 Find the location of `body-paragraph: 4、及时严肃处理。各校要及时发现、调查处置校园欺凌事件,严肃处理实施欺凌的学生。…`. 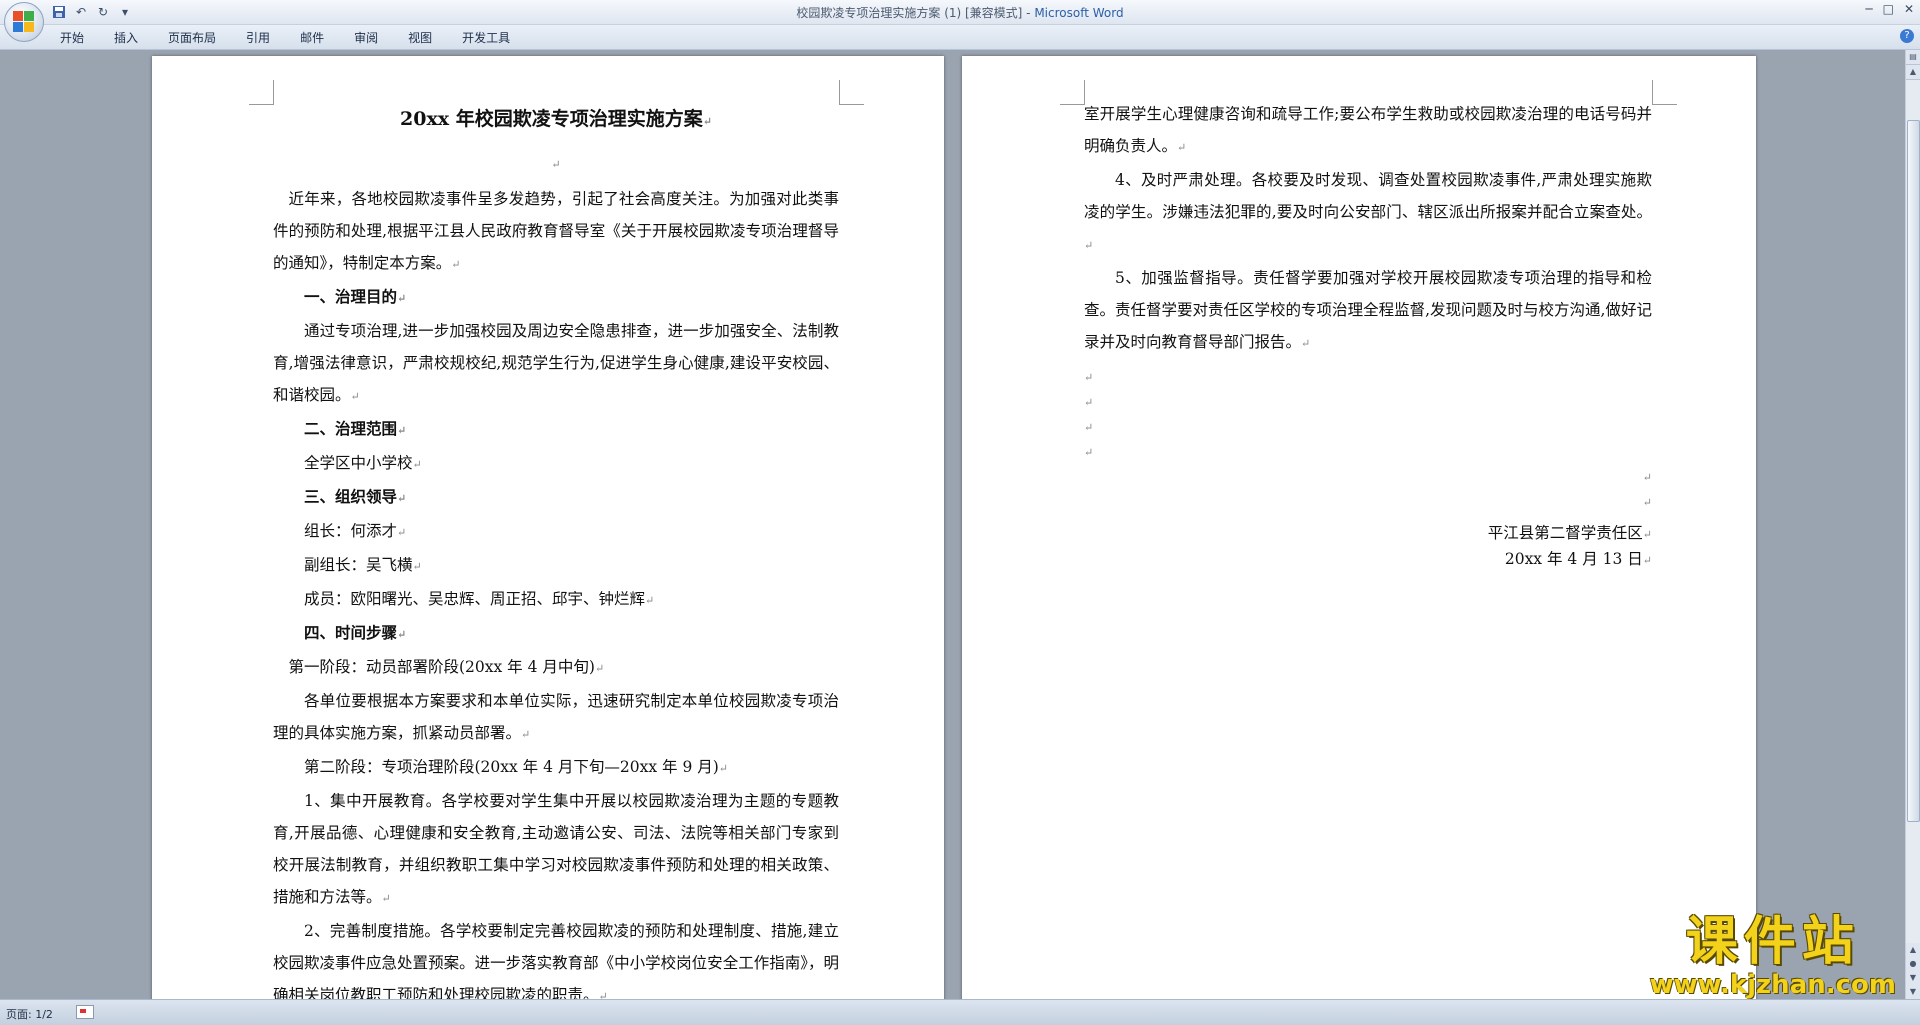

body-paragraph: 4、及时严肃处理。各校要及时发现、调查处置校园欺凌事件,严肃处理实施欺凌的学生。… is located at coordinates (1368, 211).